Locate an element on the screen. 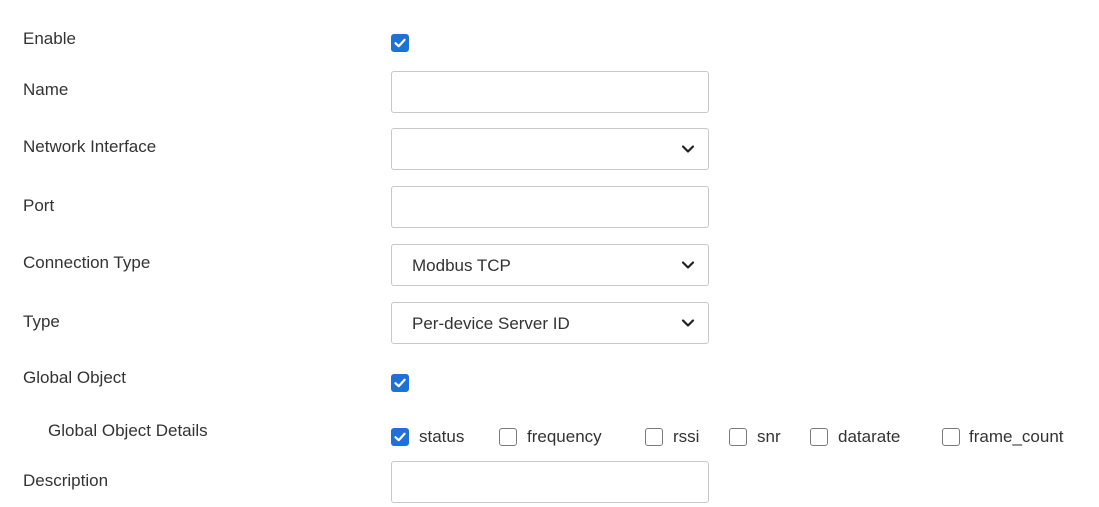 The image size is (1099, 507). datarate-option-label: datarate is located at coordinates (869, 437).